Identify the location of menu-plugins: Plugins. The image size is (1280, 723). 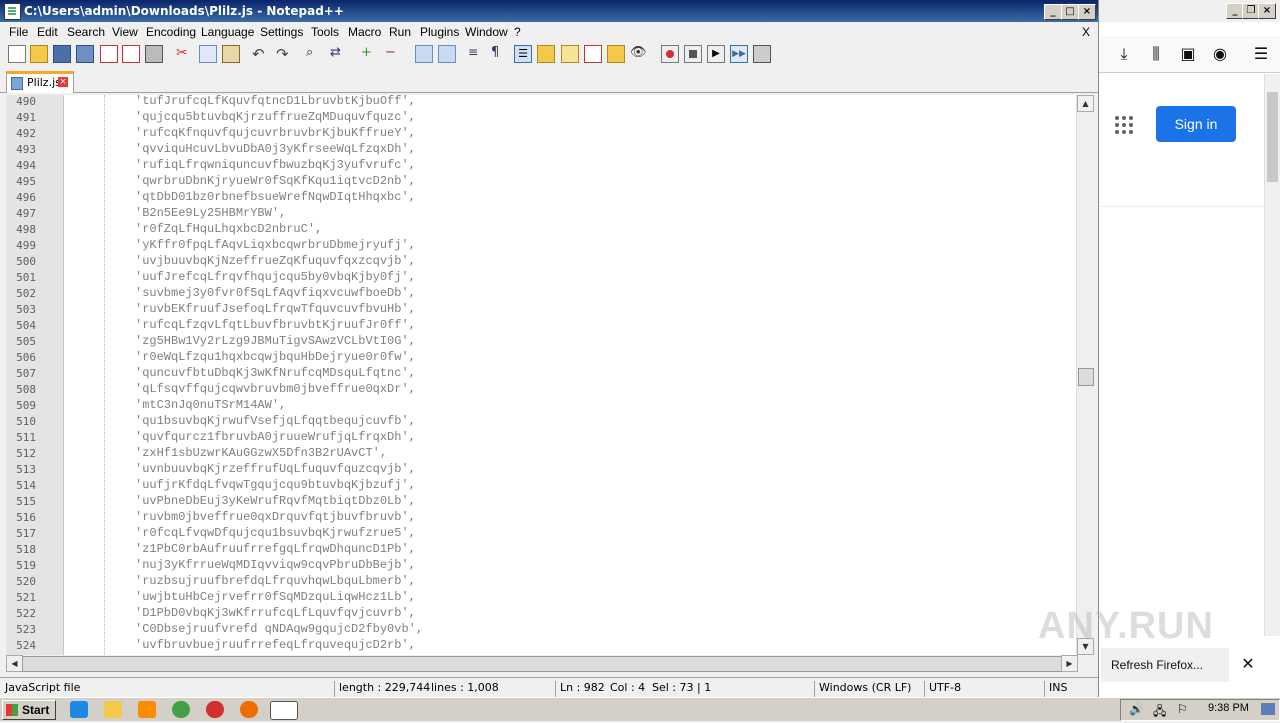
(439, 32).